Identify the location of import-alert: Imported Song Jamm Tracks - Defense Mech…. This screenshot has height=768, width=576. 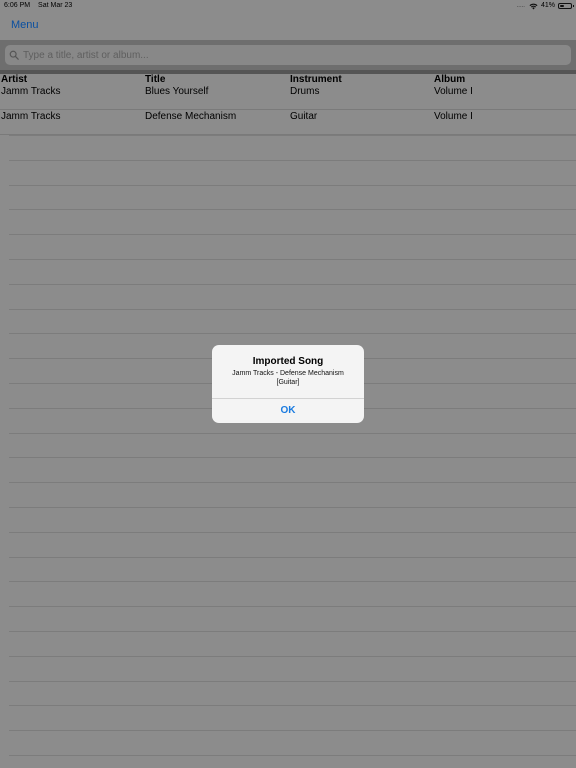
(288, 384).